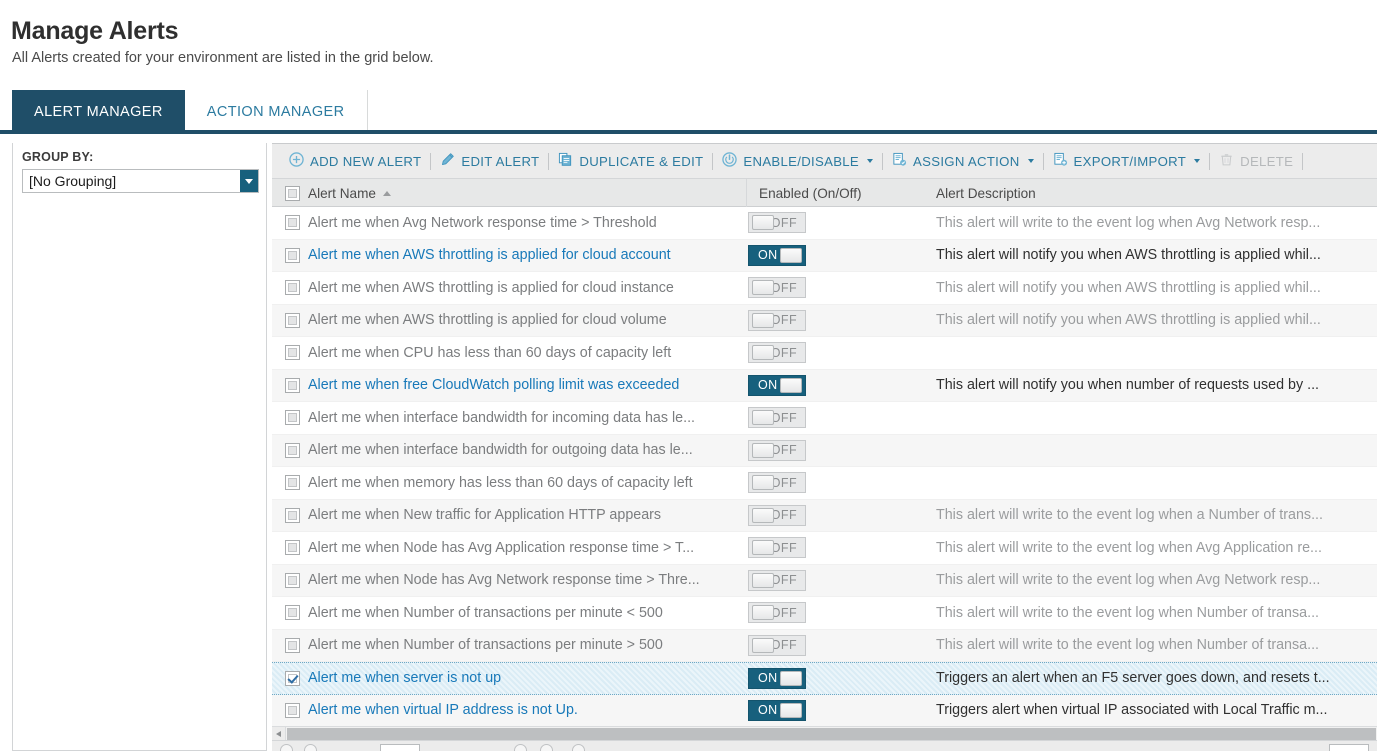 The height and width of the screenshot is (751, 1377). Describe the element at coordinates (98, 111) in the screenshot. I see `tab-alert-manager: ALERT MANAGER` at that location.